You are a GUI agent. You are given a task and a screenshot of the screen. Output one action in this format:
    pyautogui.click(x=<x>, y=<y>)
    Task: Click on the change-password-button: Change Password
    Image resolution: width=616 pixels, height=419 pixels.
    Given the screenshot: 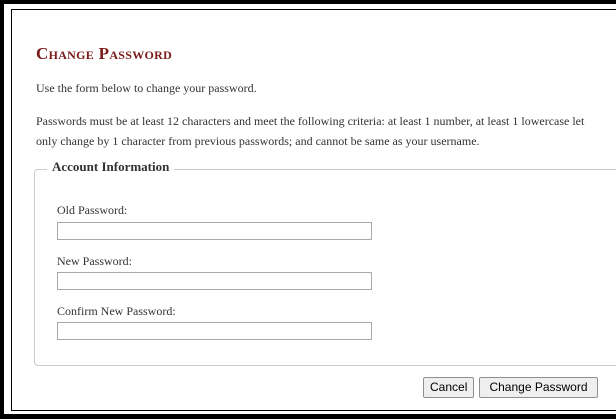 What is the action you would take?
    pyautogui.click(x=538, y=387)
    